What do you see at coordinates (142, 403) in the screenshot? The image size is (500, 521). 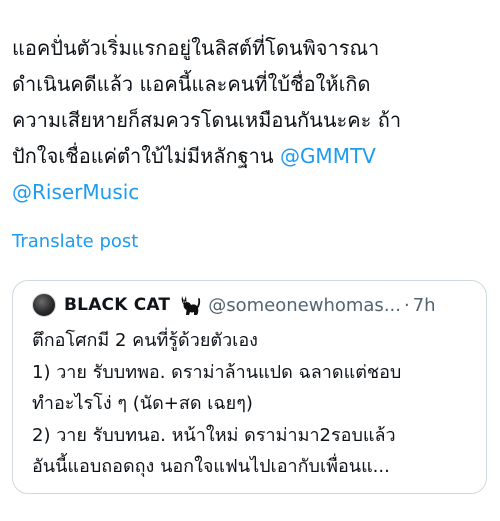 I see `quoted-line-3: ทำอะไรโง่ ๆ (นัด+สด เฉยๆ)` at bounding box center [142, 403].